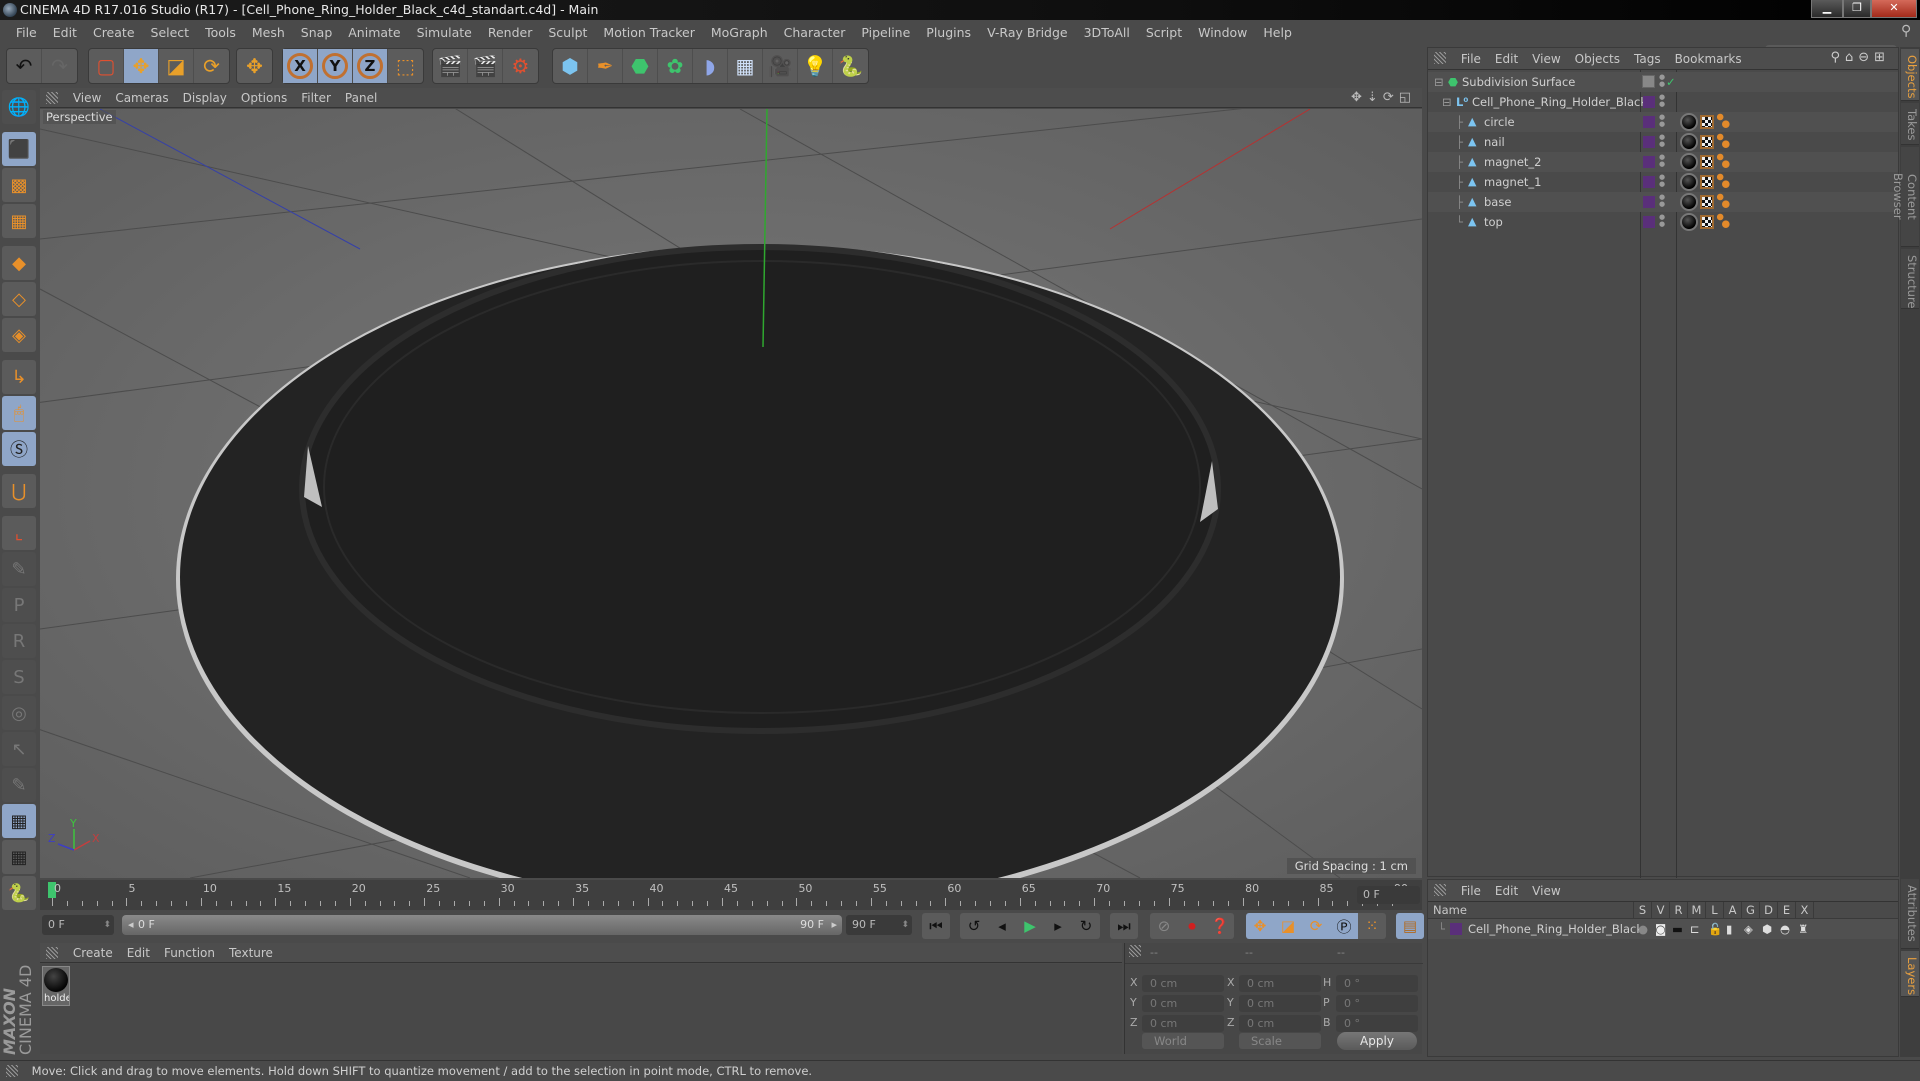 The width and height of the screenshot is (1920, 1081). I want to click on coordinate-mode-dropdown: World, so click(1183, 1041).